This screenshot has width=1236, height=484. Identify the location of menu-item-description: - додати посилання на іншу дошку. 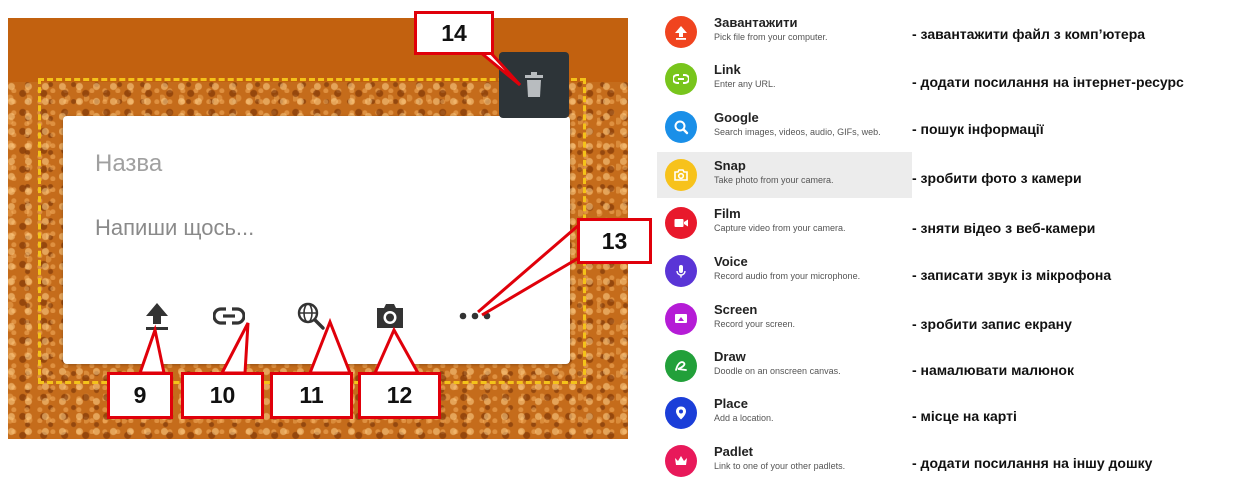
(1032, 463).